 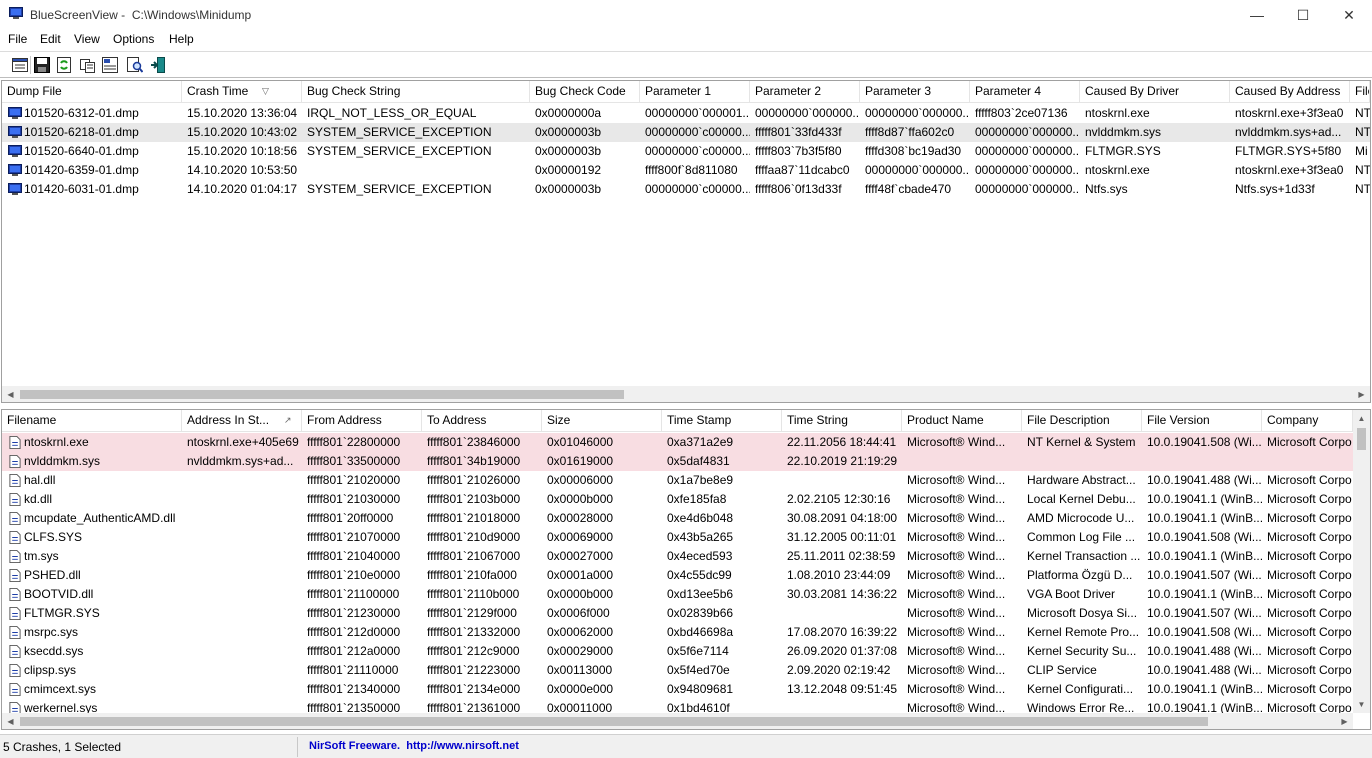 I want to click on menu-view: View, so click(x=87, y=39).